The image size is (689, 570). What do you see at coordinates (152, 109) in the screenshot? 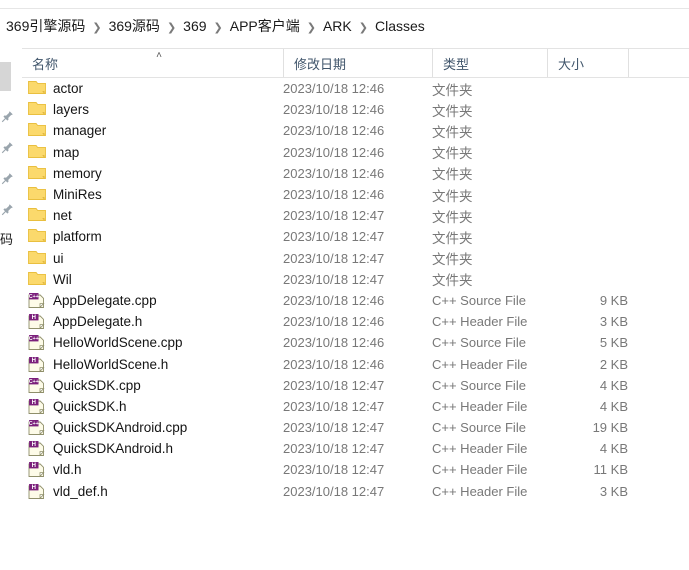
I see `file-name-cell: layers` at bounding box center [152, 109].